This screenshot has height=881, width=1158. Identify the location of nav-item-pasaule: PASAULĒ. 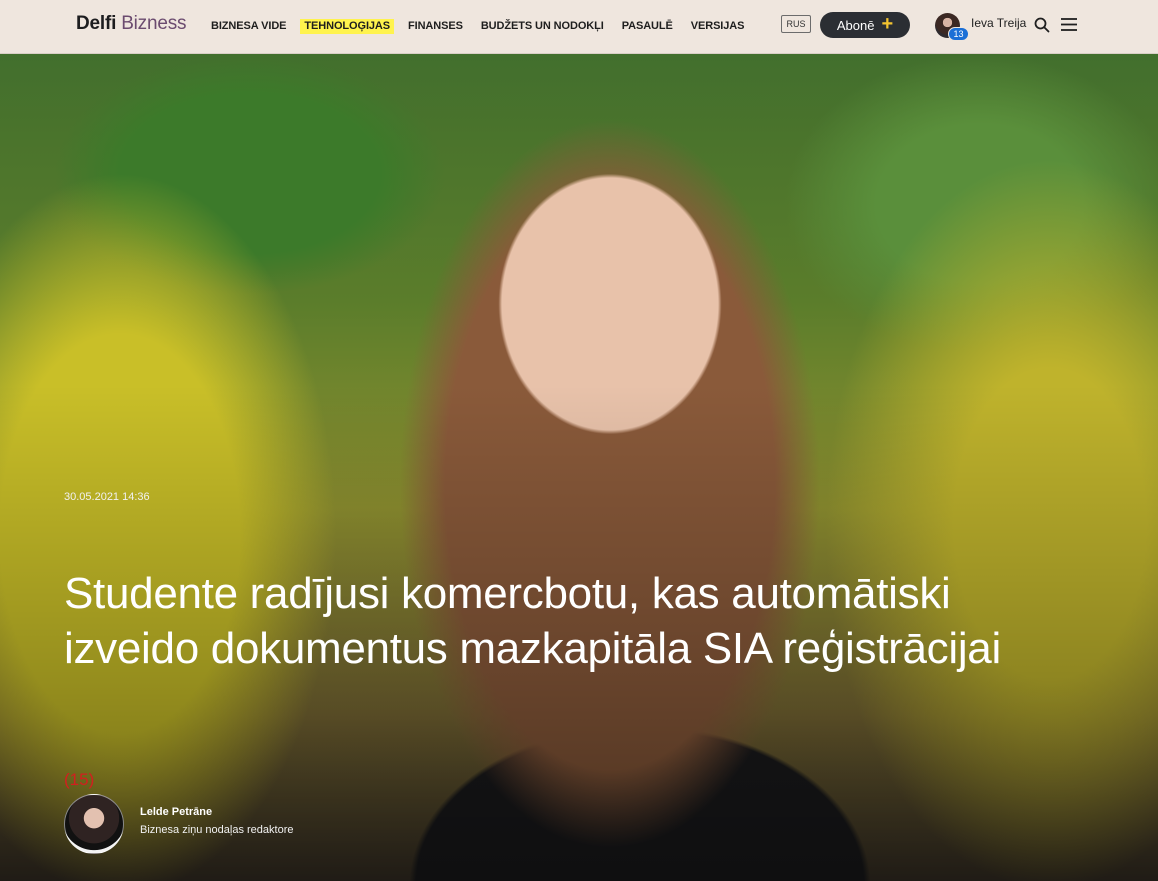
(647, 26).